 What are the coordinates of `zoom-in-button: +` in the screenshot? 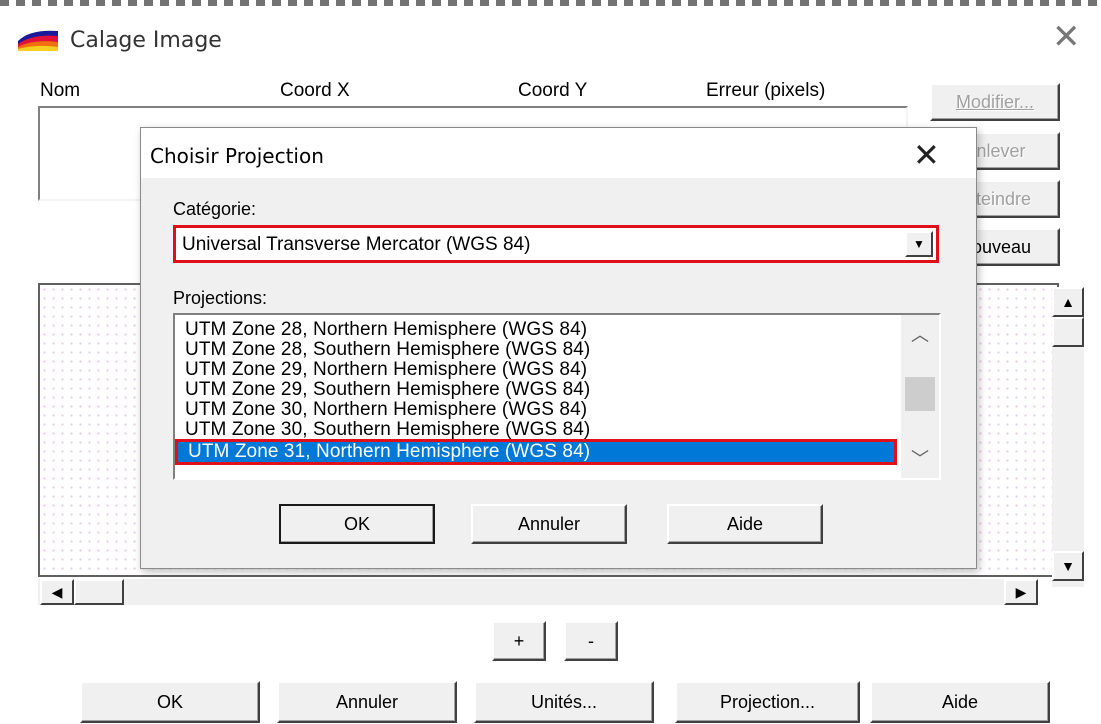 It's located at (519, 641).